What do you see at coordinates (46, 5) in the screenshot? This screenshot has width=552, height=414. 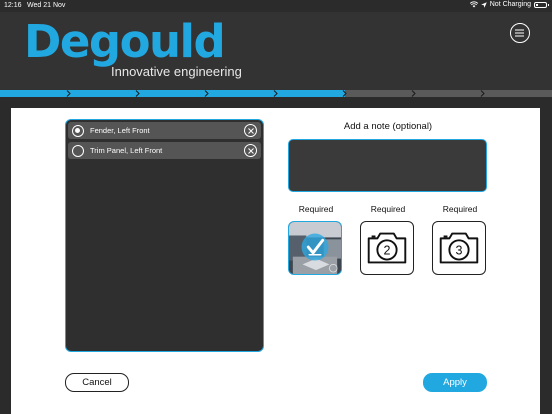 I see `status-date: Wed 21 Nov` at bounding box center [46, 5].